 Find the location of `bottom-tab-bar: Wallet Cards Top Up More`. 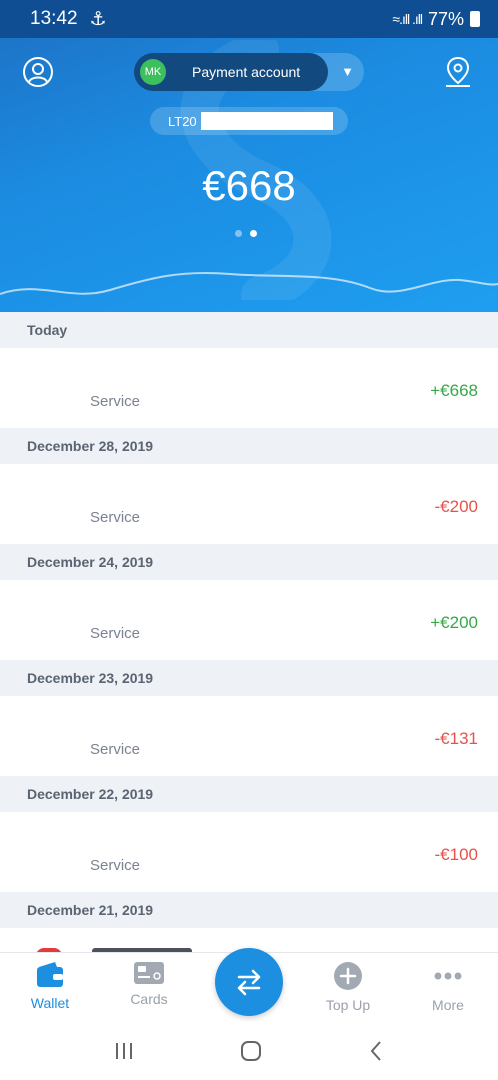

bottom-tab-bar: Wallet Cards Top Up More is located at coordinates (249, 985).